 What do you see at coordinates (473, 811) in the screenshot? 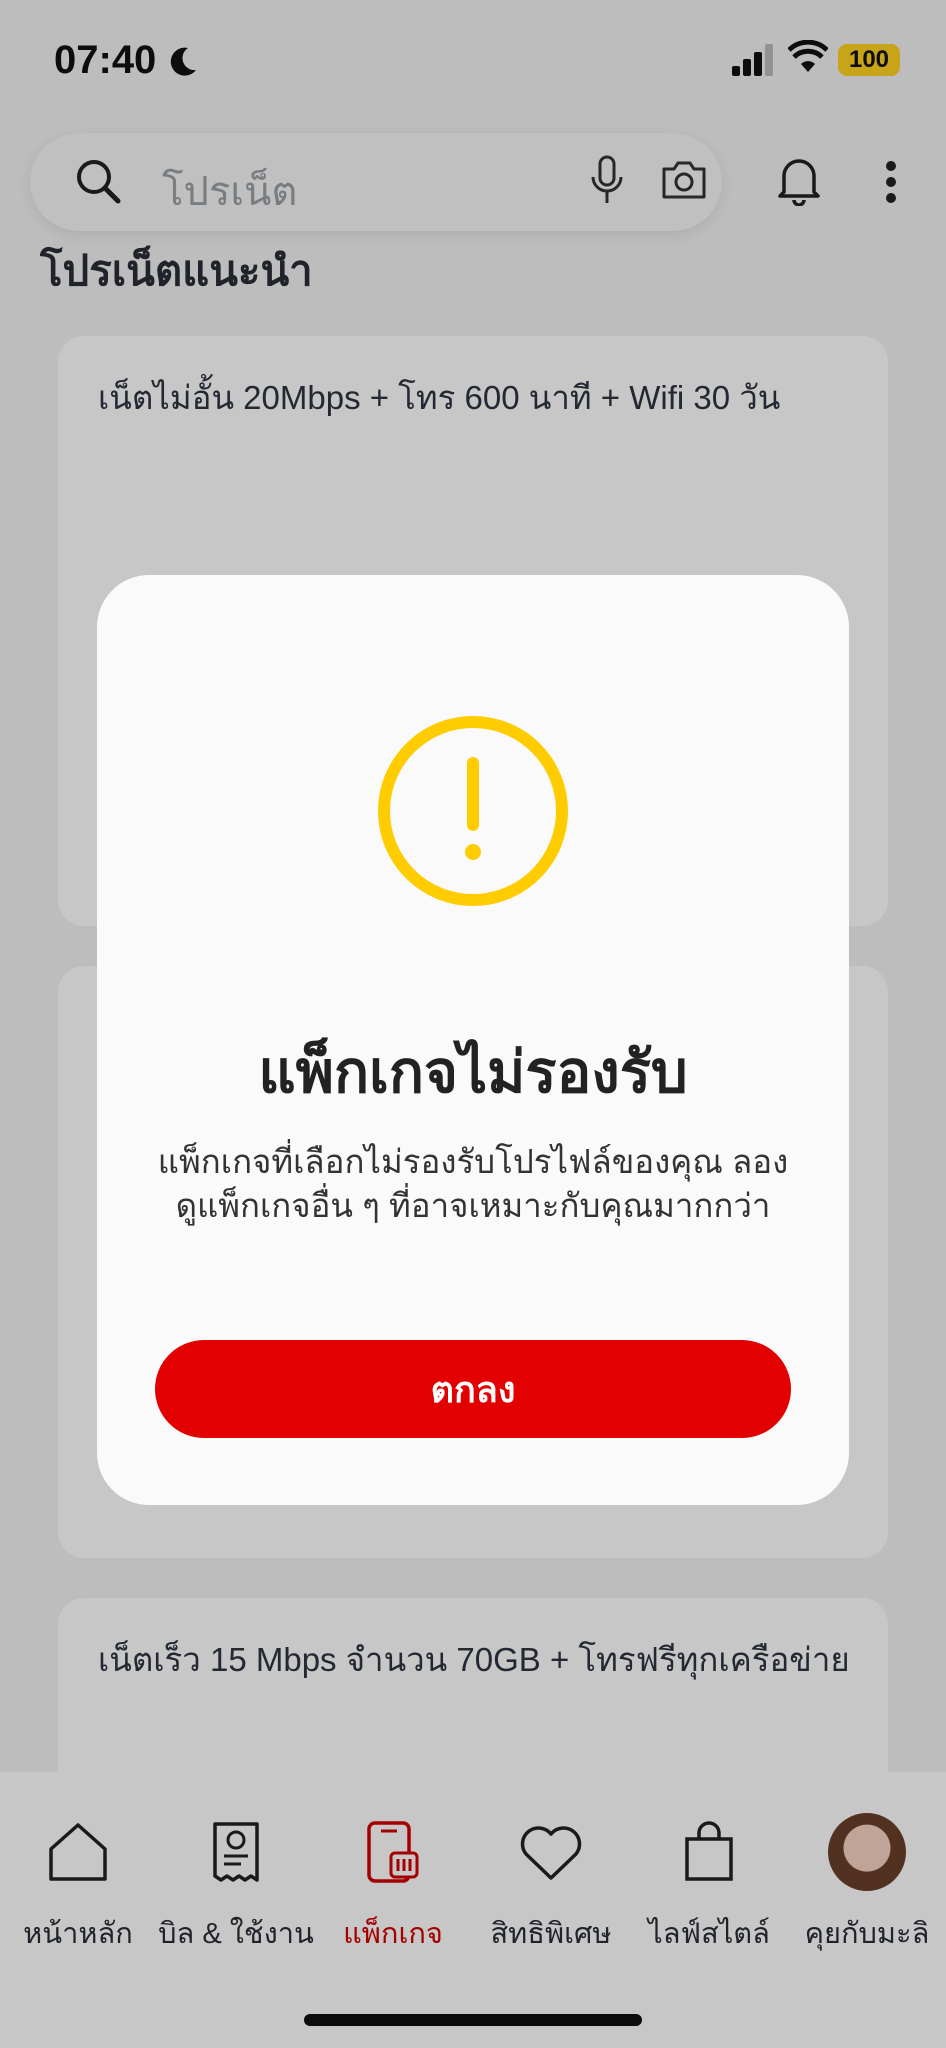
I see `warning-icon` at bounding box center [473, 811].